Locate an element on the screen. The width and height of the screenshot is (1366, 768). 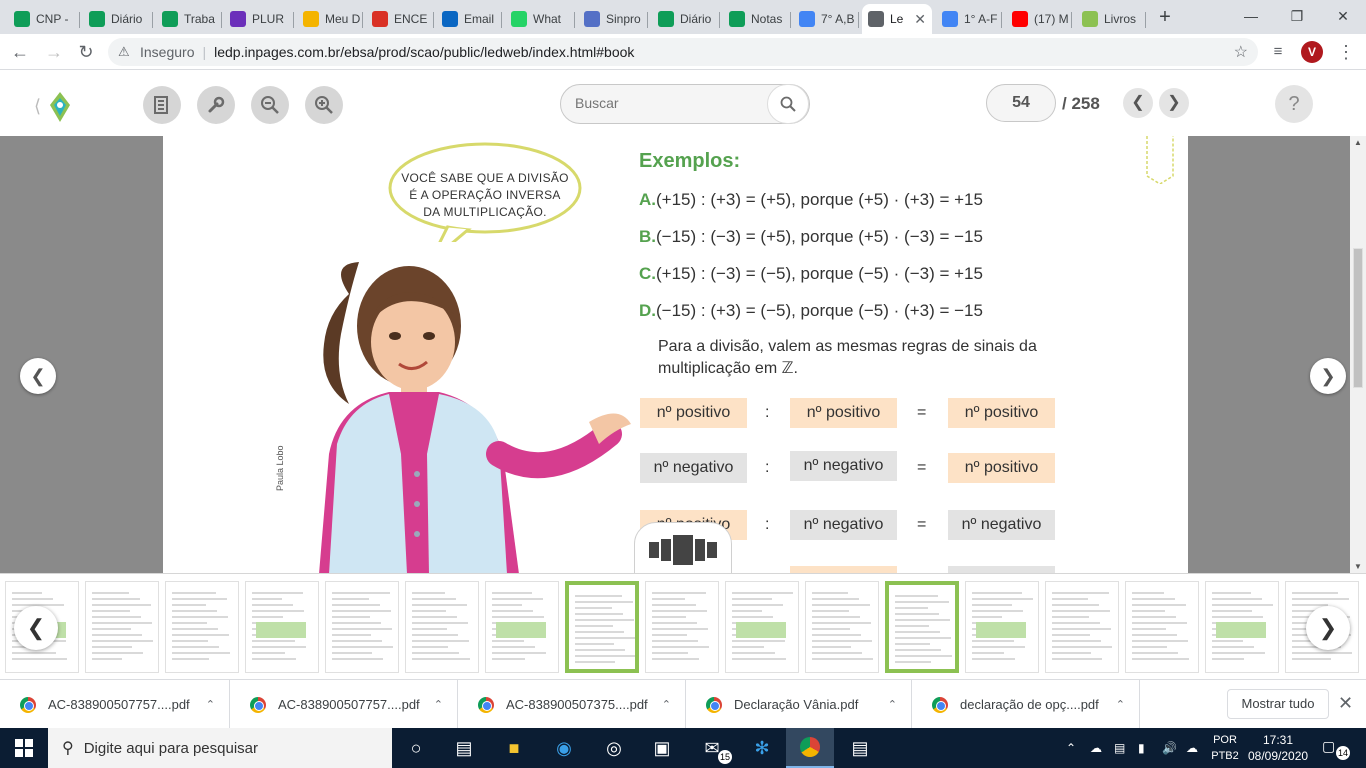
safari-icon: ✻ is located at coordinates (762, 748).